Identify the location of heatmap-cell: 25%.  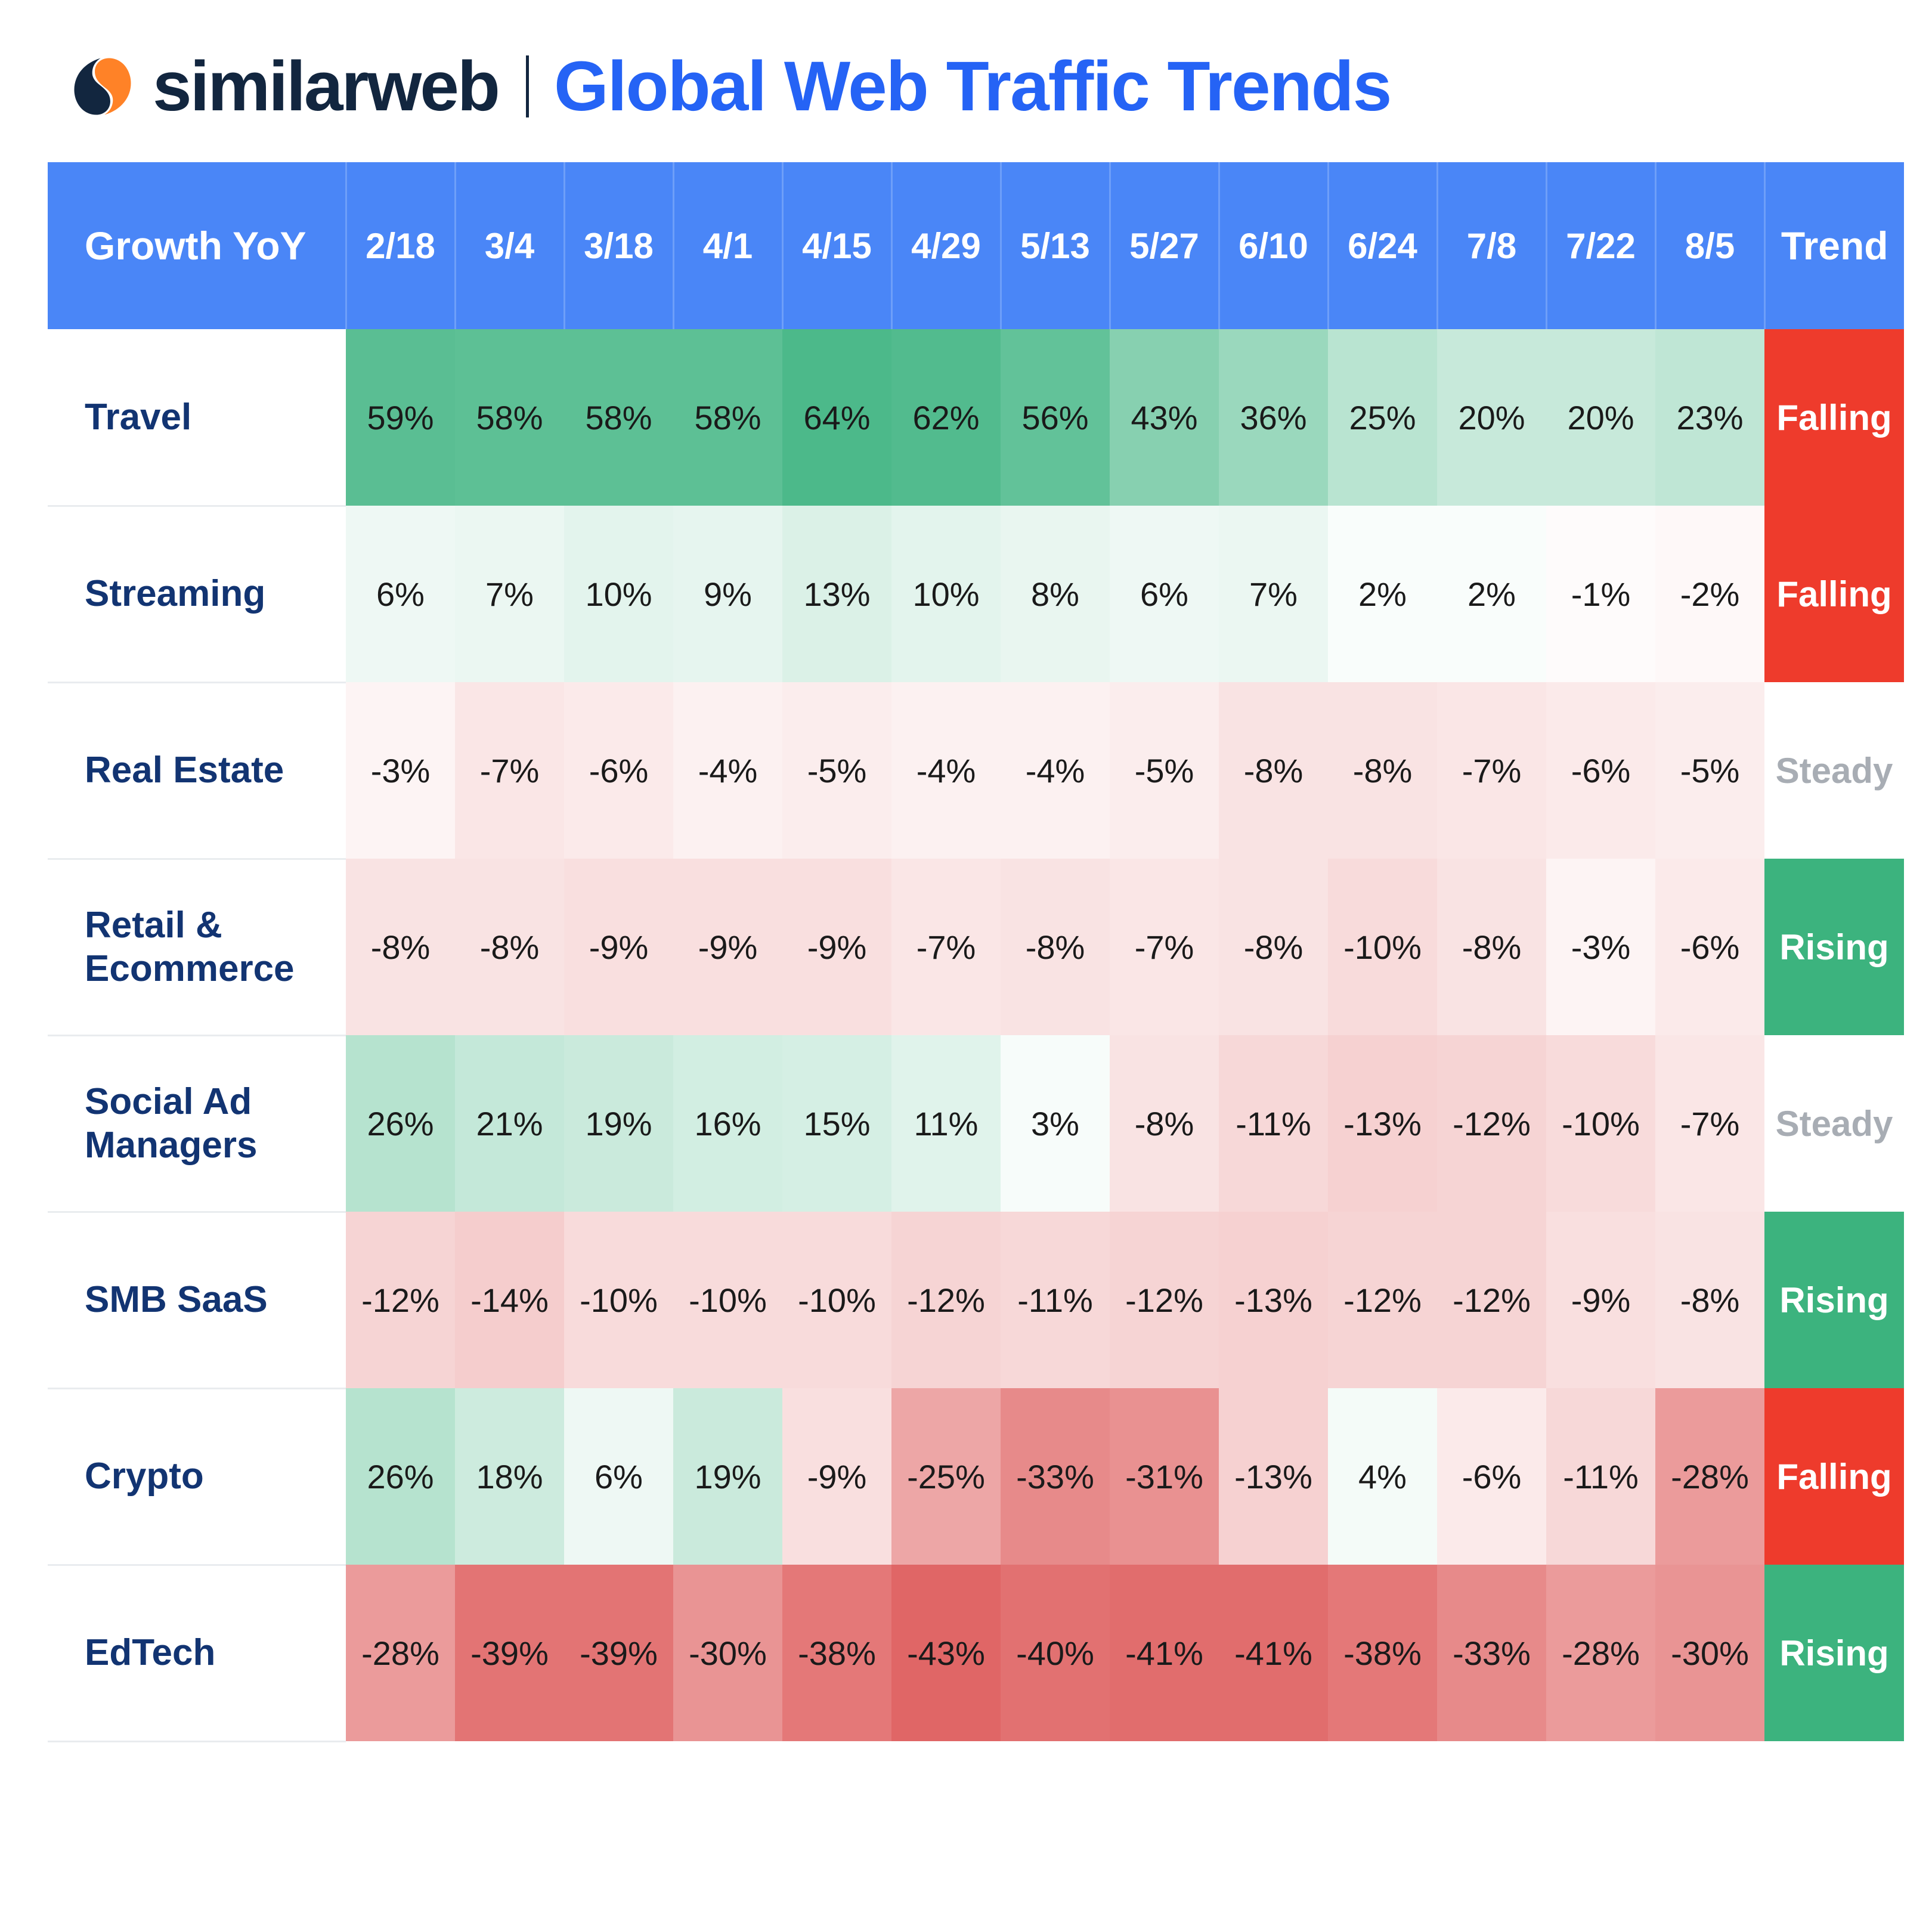
(1383, 417).